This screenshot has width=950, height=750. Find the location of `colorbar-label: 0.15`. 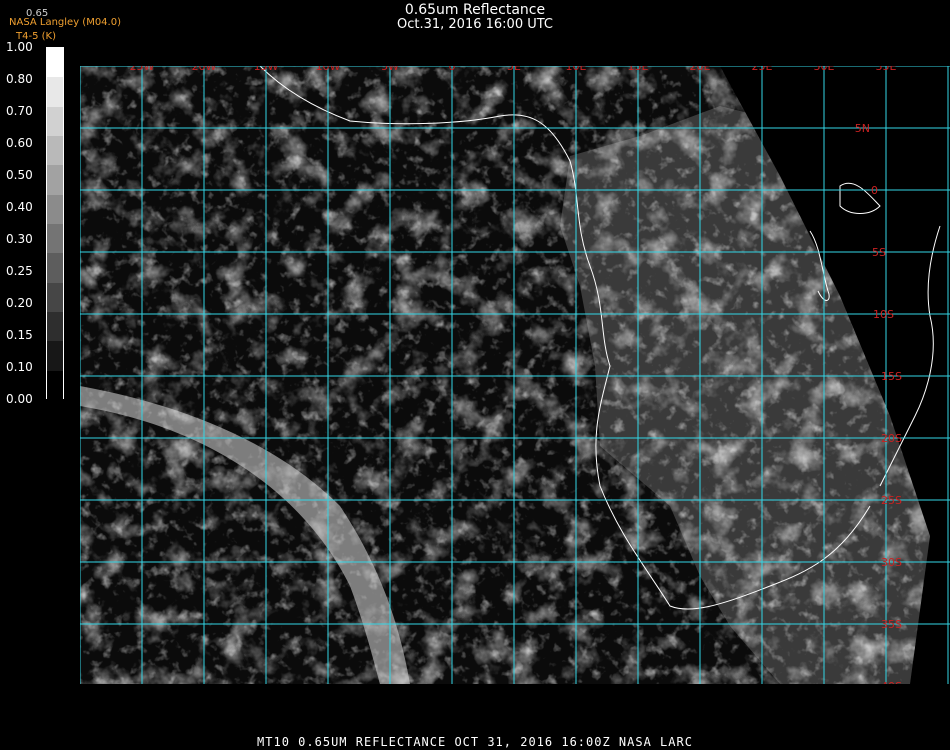

colorbar-label: 0.15 is located at coordinates (19, 335).